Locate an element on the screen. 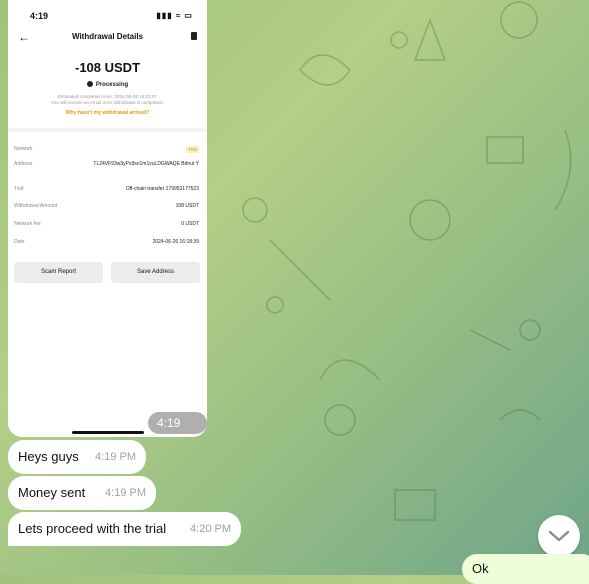 Image resolution: width=589 pixels, height=584 pixels. row-amount: Withdrawal Amount 108 USDT is located at coordinates (106, 206).